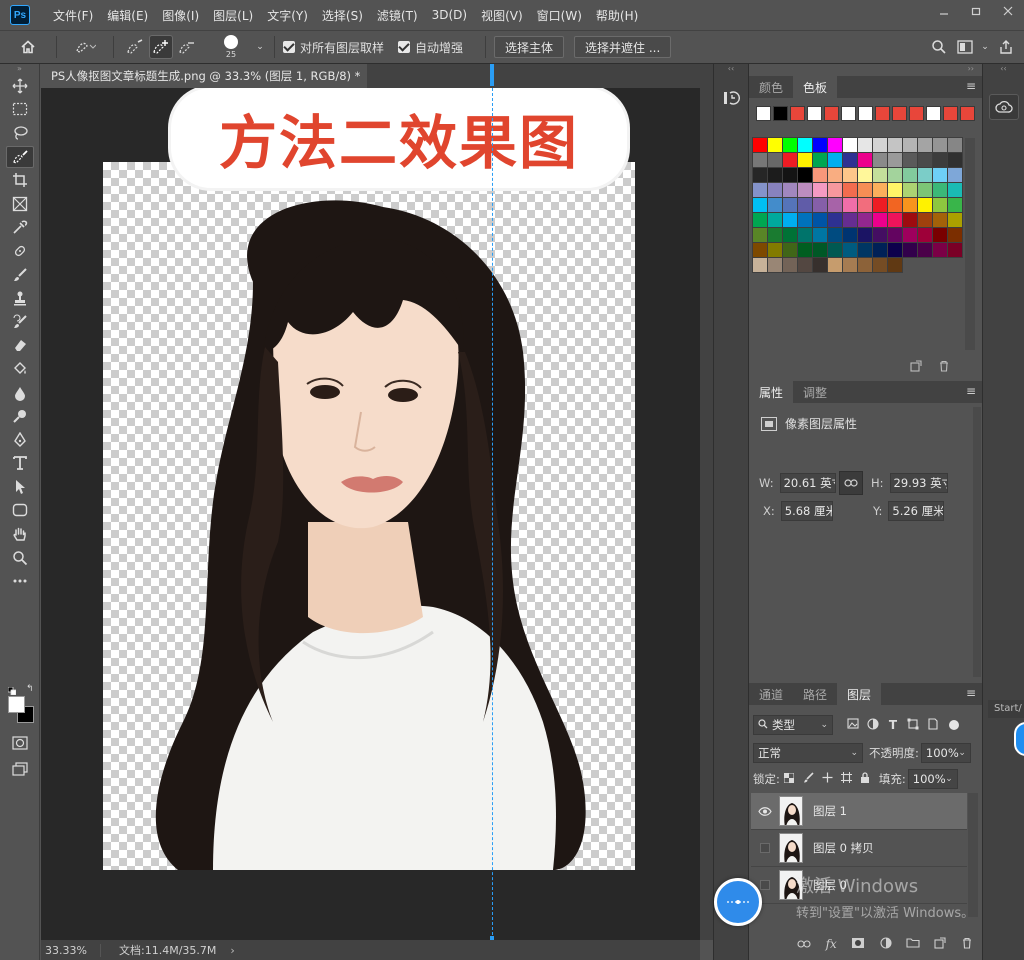 The width and height of the screenshot is (1024, 960). What do you see at coordinates (886, 944) in the screenshot?
I see `new-adjustment-layer-icon` at bounding box center [886, 944].